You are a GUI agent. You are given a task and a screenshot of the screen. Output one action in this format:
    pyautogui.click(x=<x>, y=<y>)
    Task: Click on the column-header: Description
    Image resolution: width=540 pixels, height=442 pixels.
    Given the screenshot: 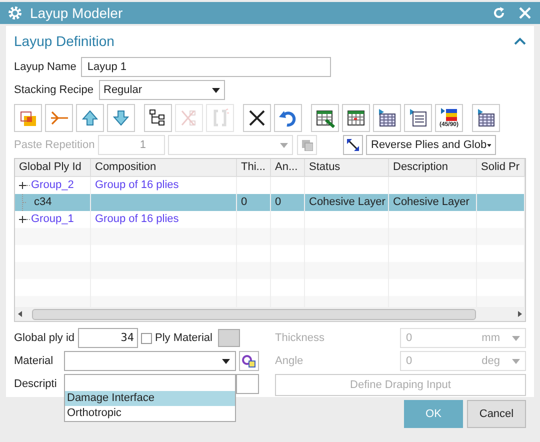 What is the action you would take?
    pyautogui.click(x=433, y=167)
    